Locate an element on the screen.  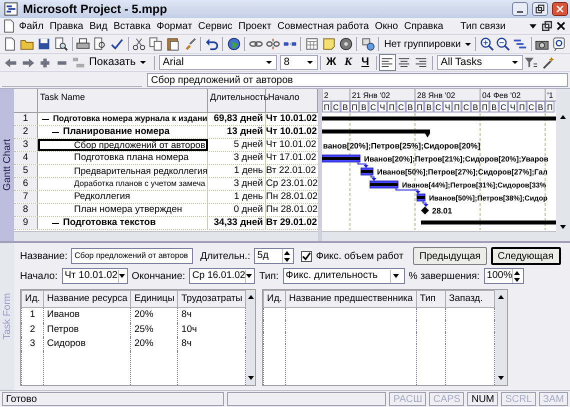
duration-field: 5д is located at coordinates (274, 256).